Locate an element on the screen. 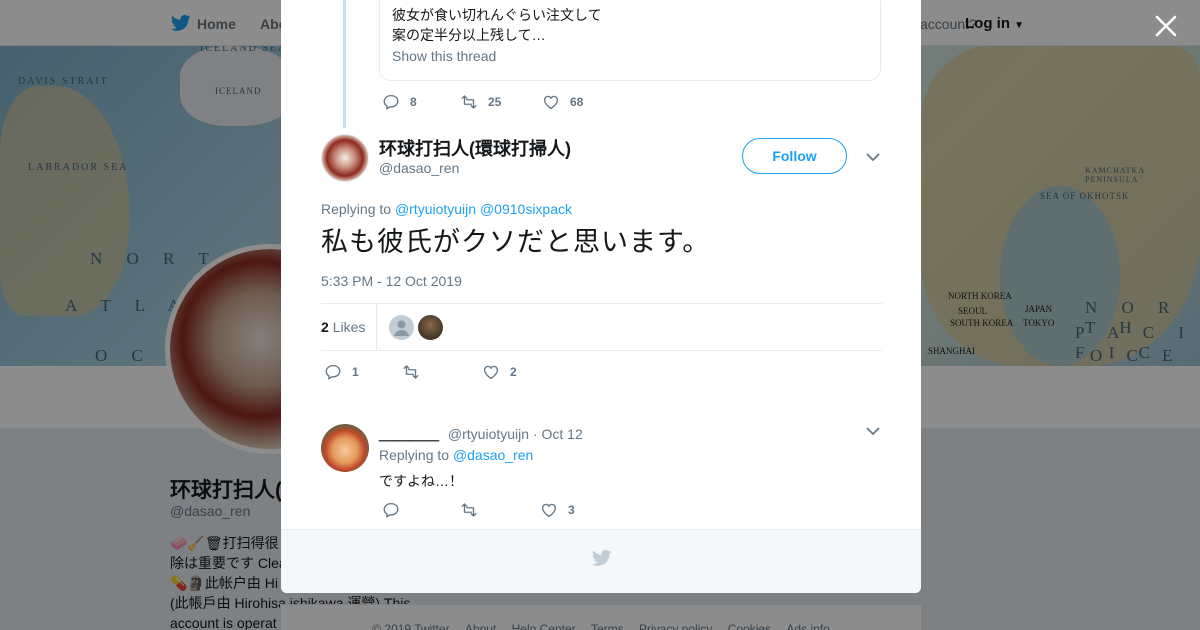  tweet-actions: 1 2 is located at coordinates (420, 372).